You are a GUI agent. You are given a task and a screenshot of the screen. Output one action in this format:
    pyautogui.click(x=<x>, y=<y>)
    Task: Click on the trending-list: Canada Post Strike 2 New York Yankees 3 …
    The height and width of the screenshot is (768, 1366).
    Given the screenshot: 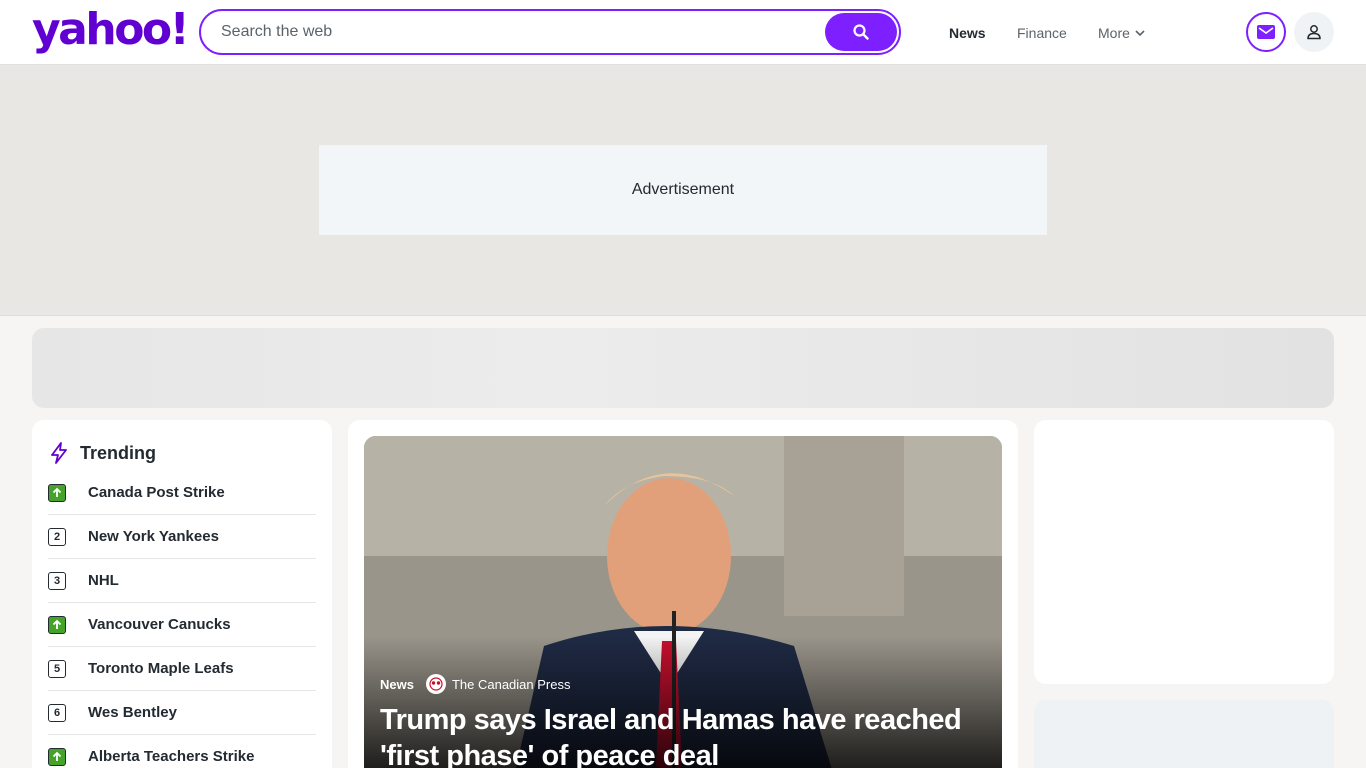 What is the action you would take?
    pyautogui.click(x=182, y=619)
    